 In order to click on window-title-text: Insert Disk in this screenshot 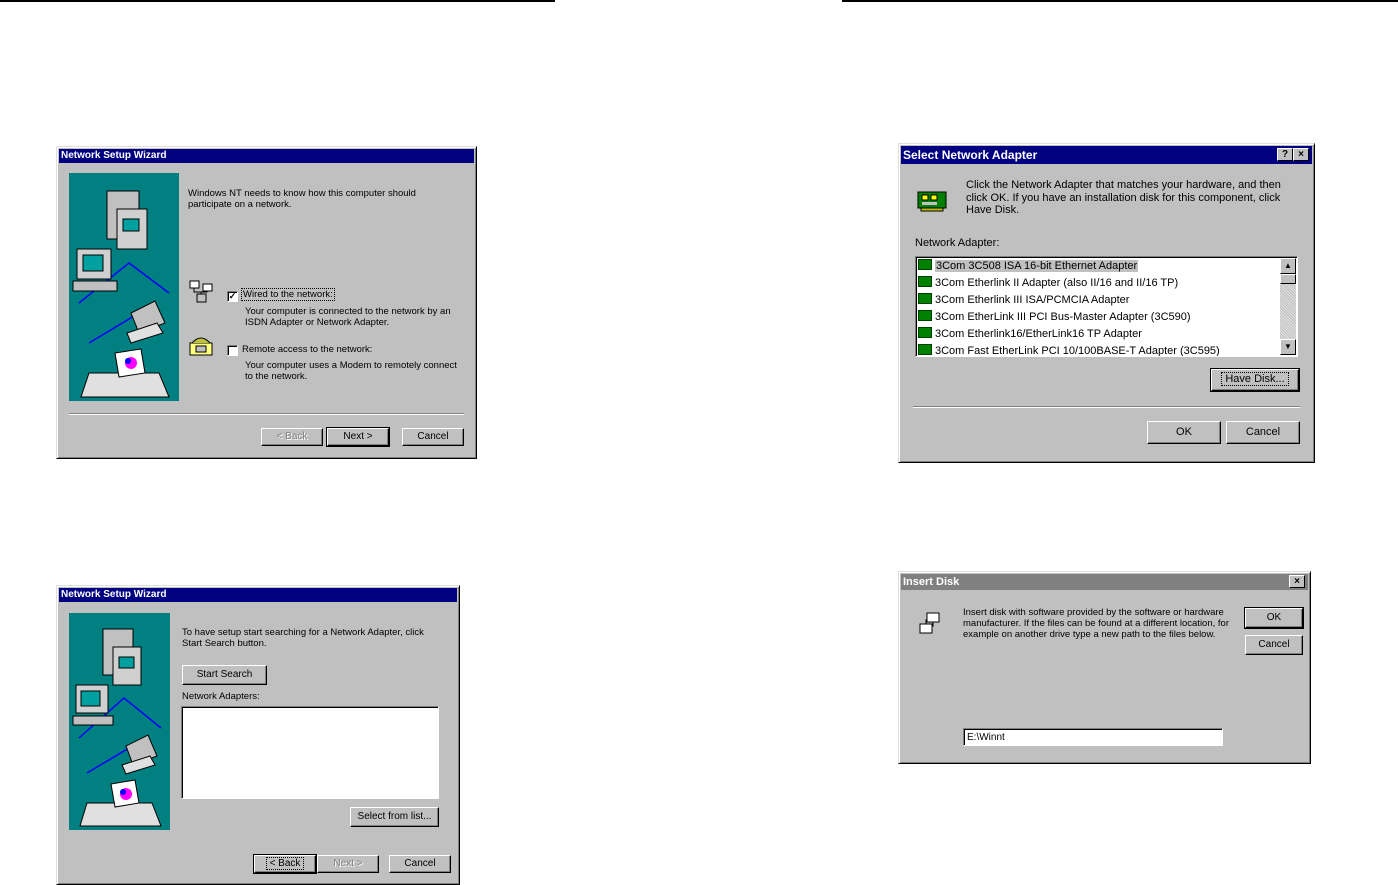, I will do `click(931, 582)`.